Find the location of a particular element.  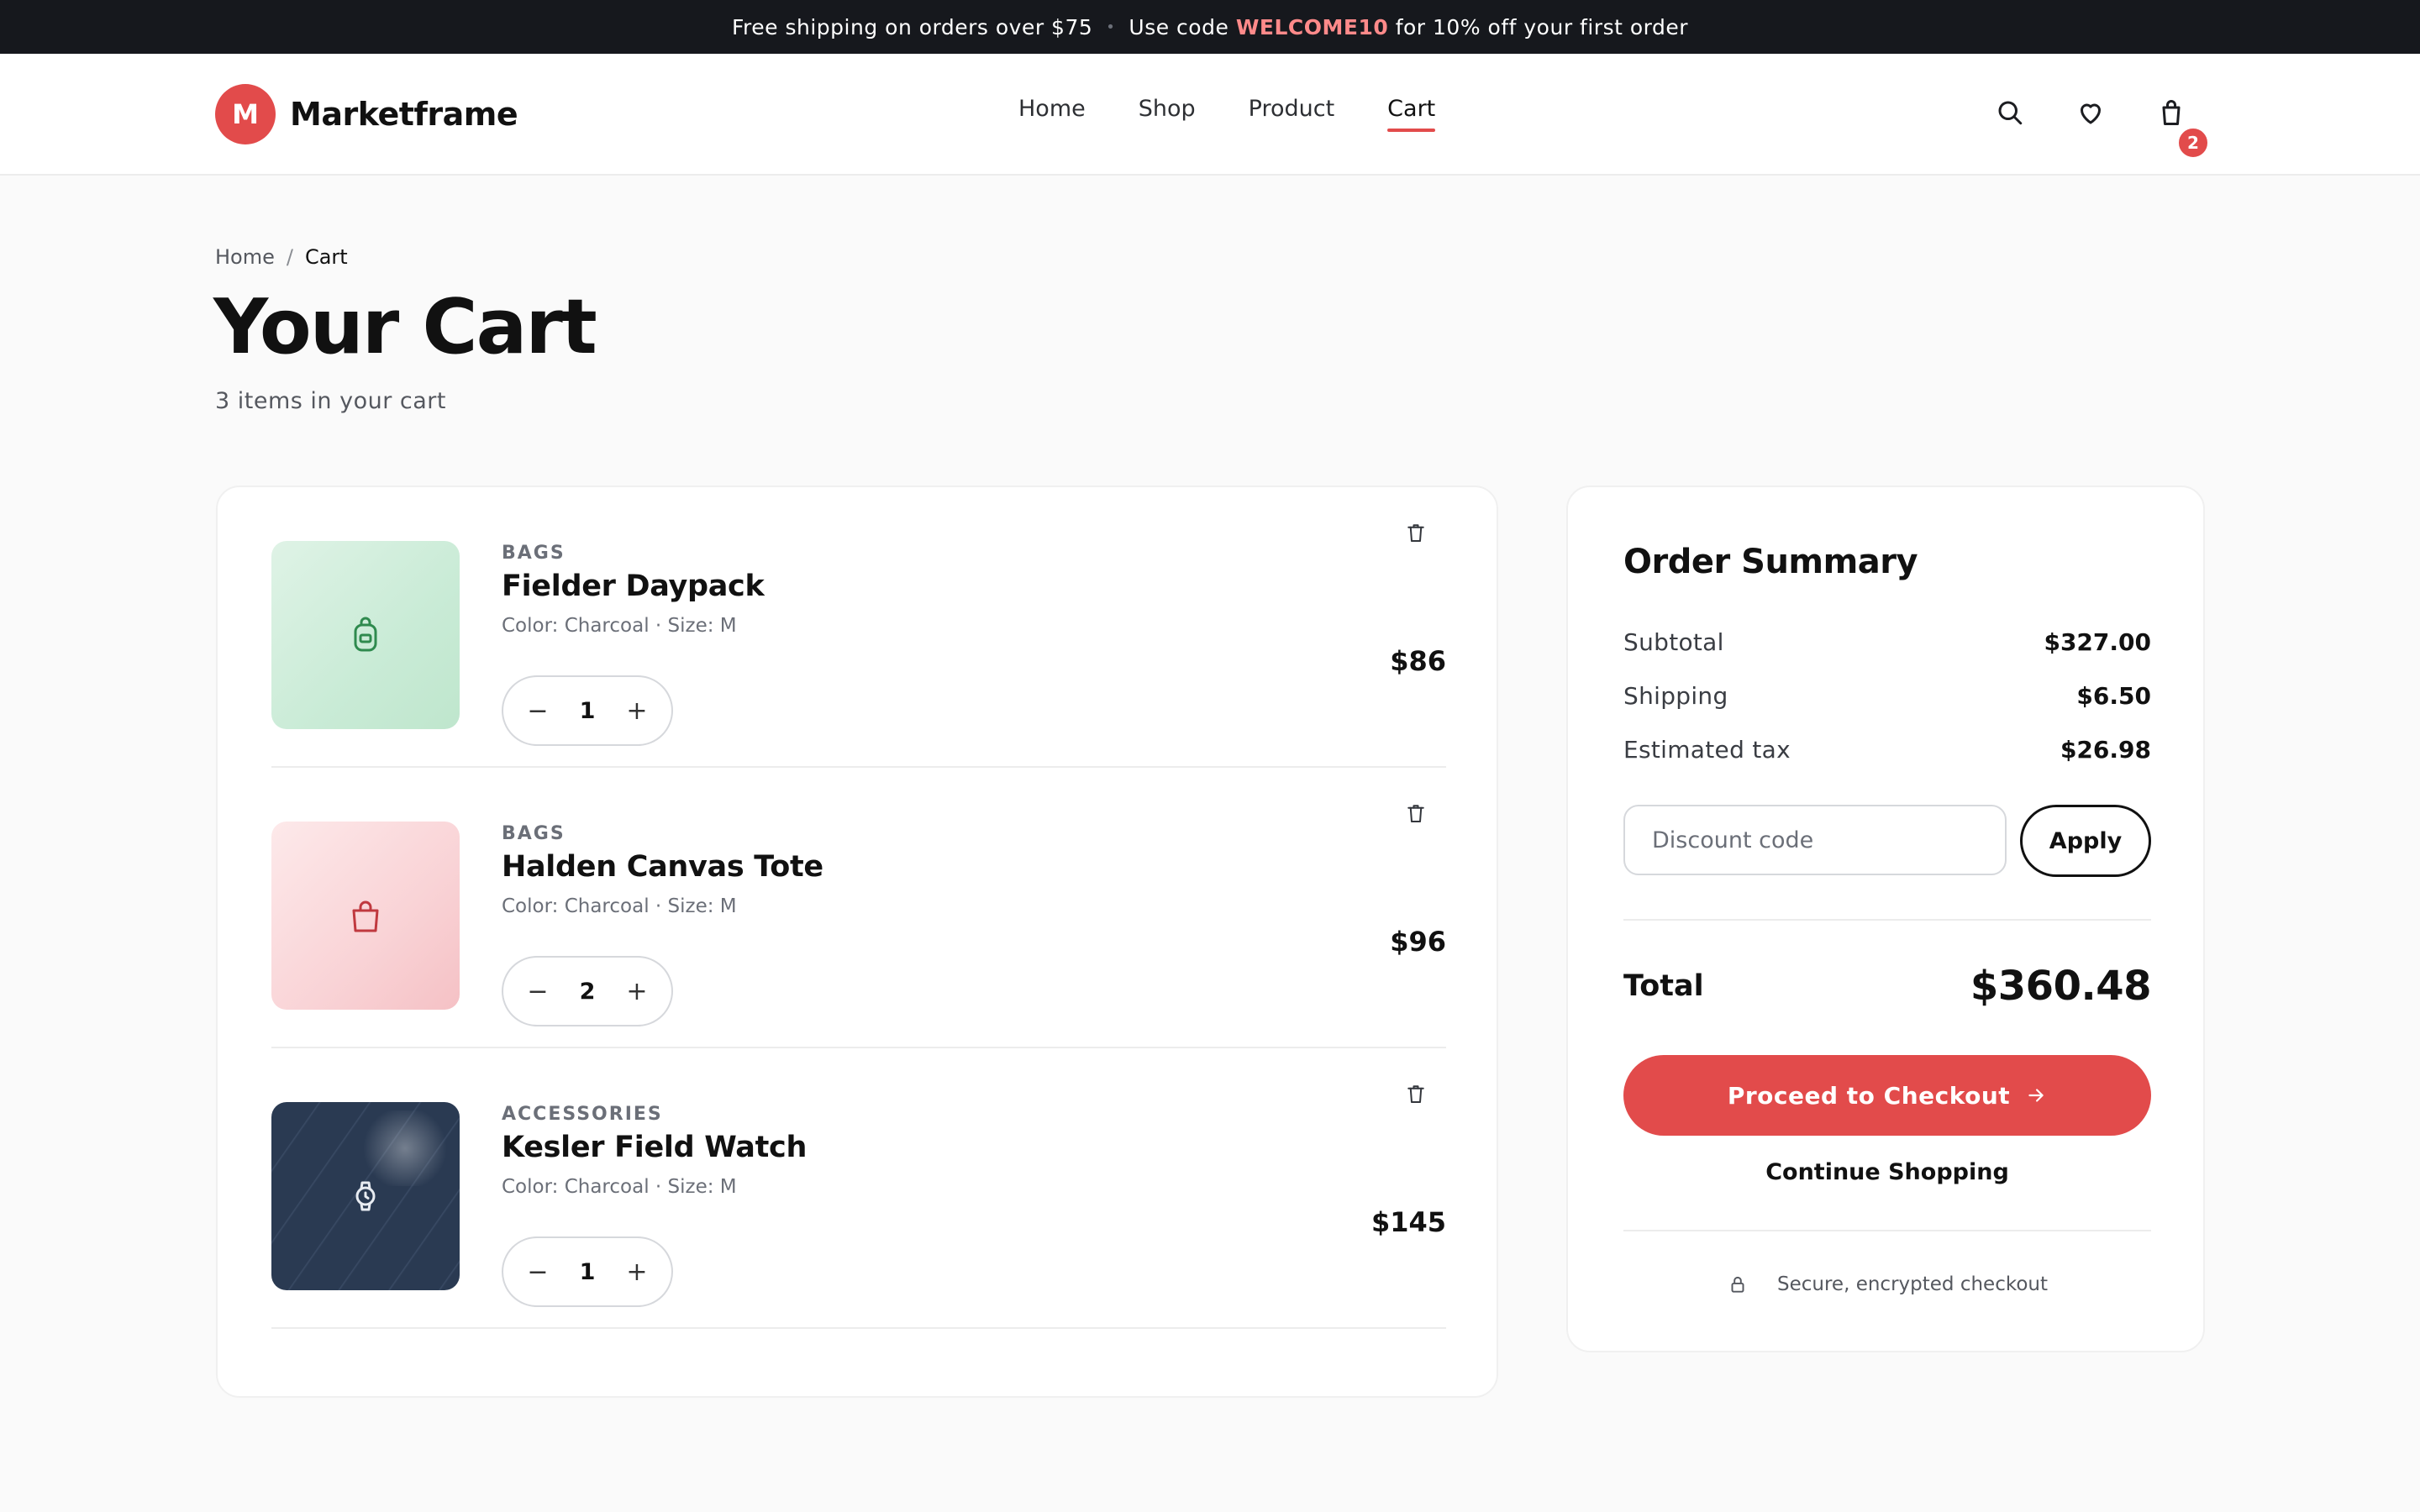

brand-name: Marketframe is located at coordinates (404, 114).